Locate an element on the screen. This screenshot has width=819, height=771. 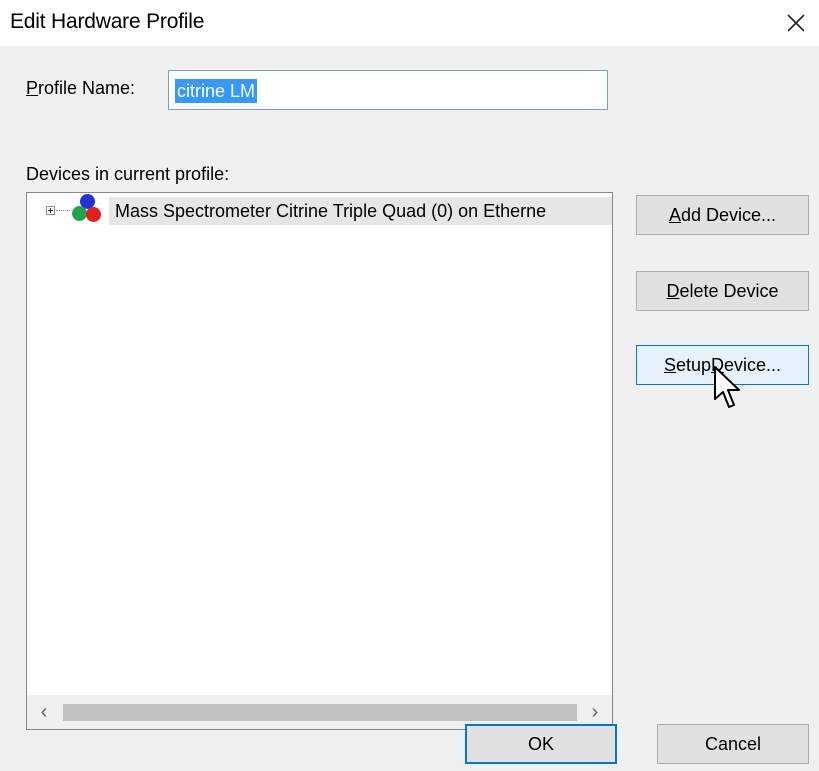
devices-label: Devices in current profile: is located at coordinates (128, 174).